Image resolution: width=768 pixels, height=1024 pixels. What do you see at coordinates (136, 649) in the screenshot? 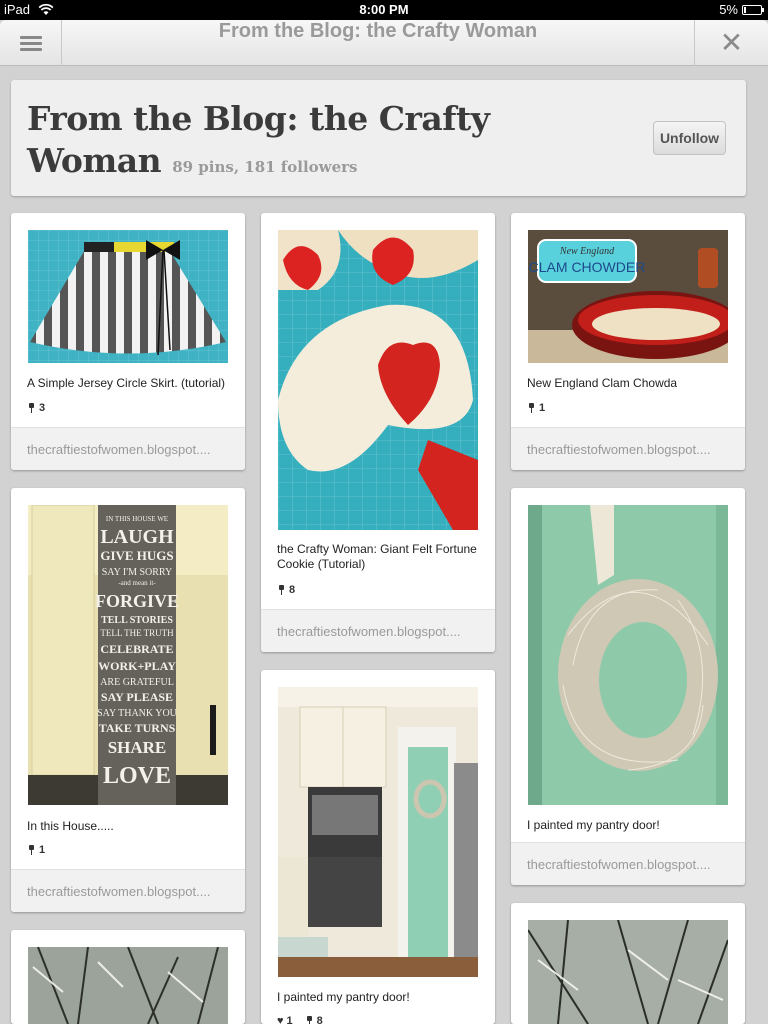
I see `sign-line: CELEBRATE` at bounding box center [136, 649].